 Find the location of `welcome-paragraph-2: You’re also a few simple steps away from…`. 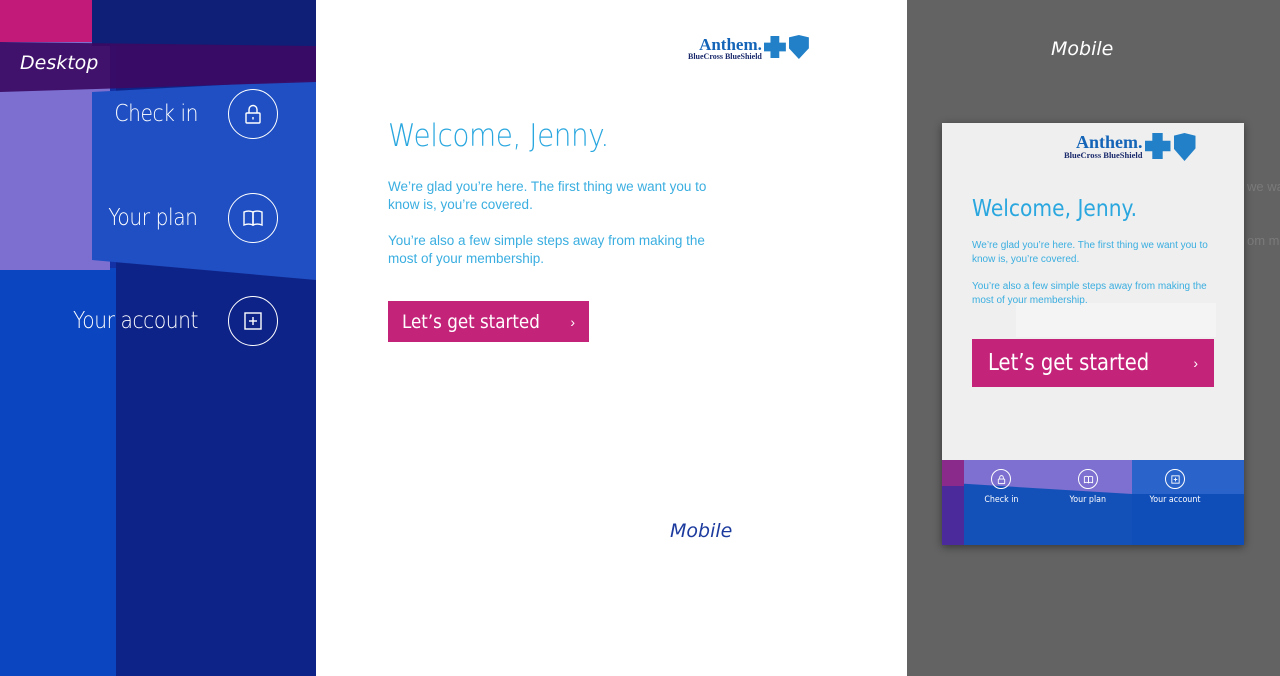

welcome-paragraph-2: You’re also a few simple steps away from… is located at coordinates (546, 249).